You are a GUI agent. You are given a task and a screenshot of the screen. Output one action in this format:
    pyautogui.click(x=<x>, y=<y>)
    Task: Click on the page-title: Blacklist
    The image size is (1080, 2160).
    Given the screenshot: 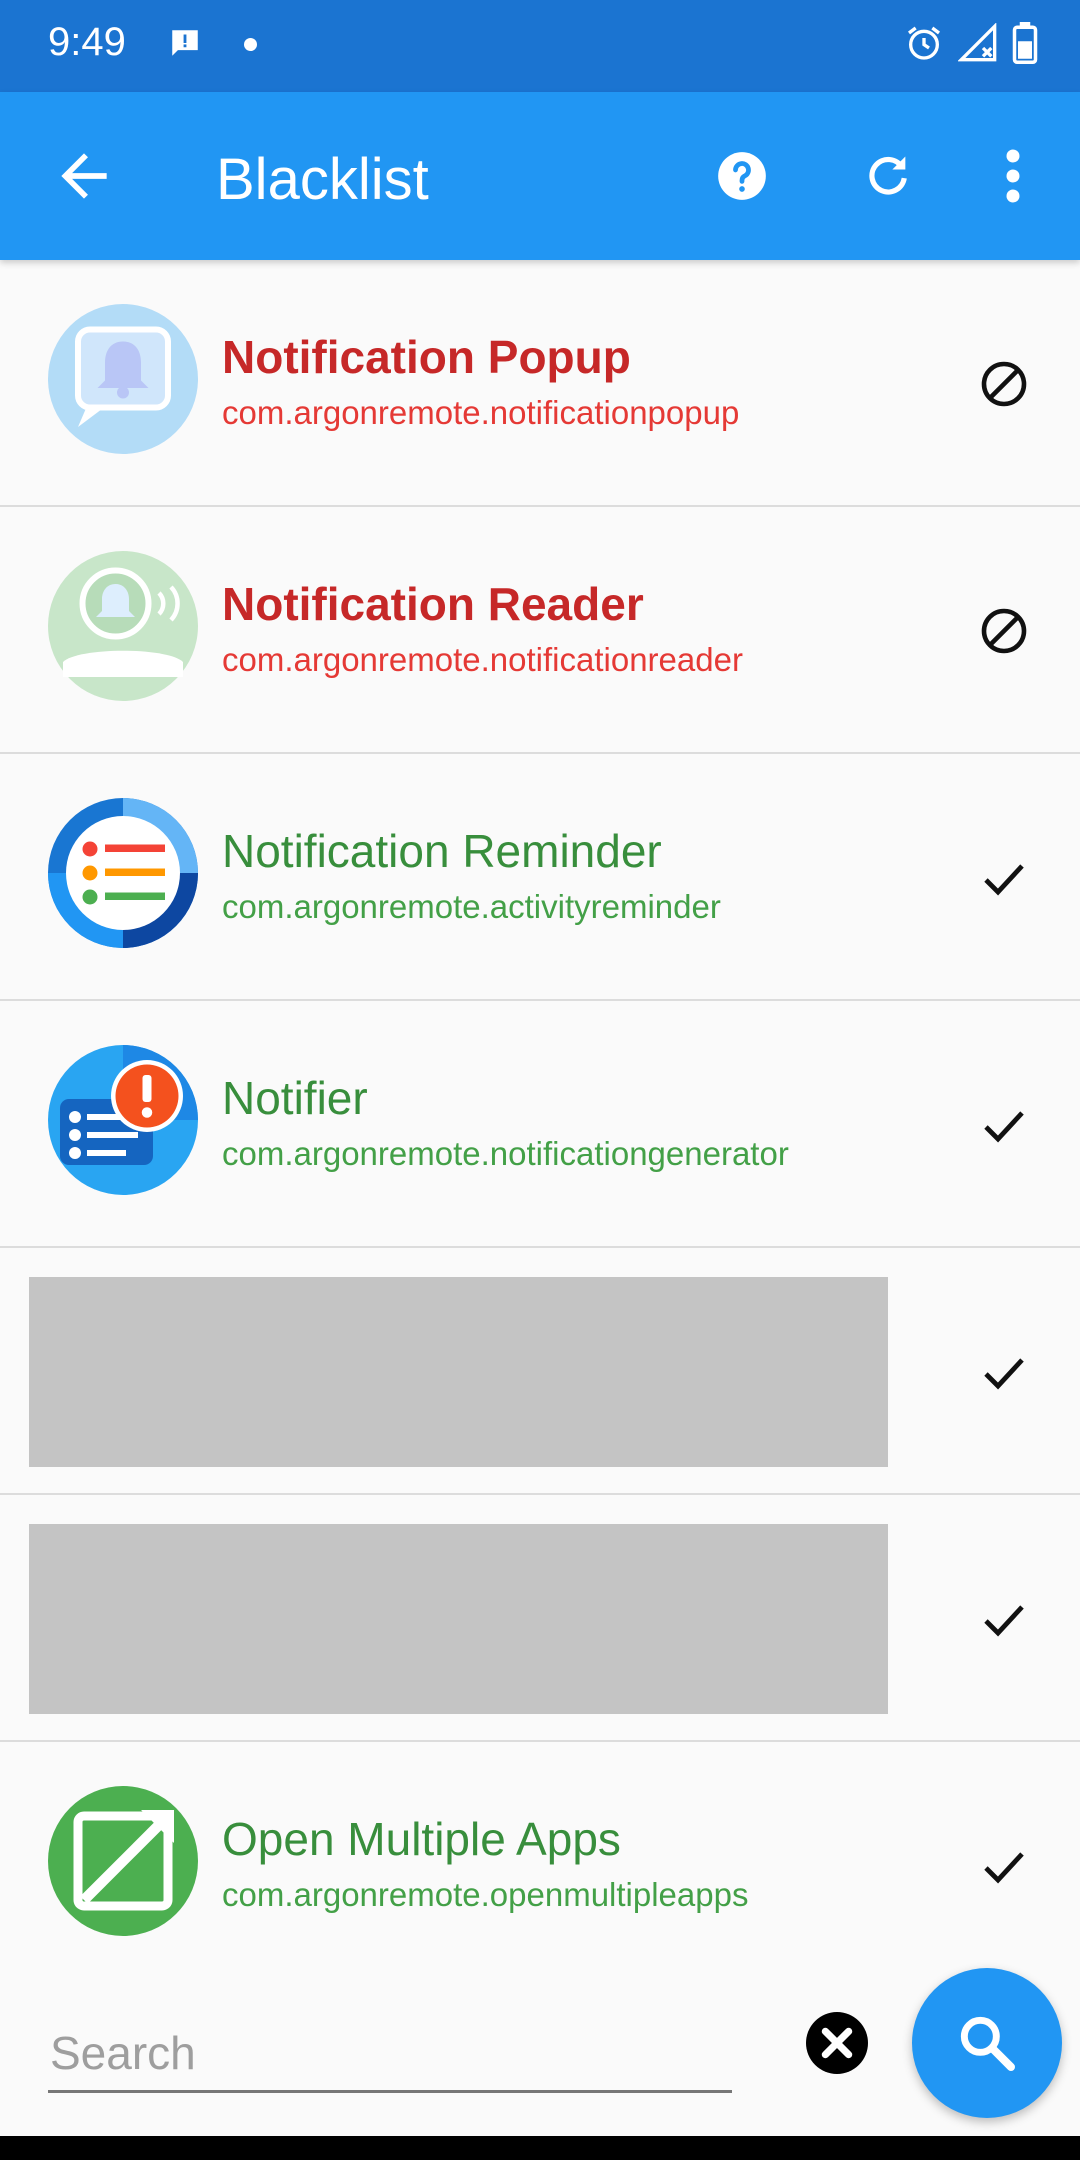 What is the action you would take?
    pyautogui.click(x=322, y=179)
    